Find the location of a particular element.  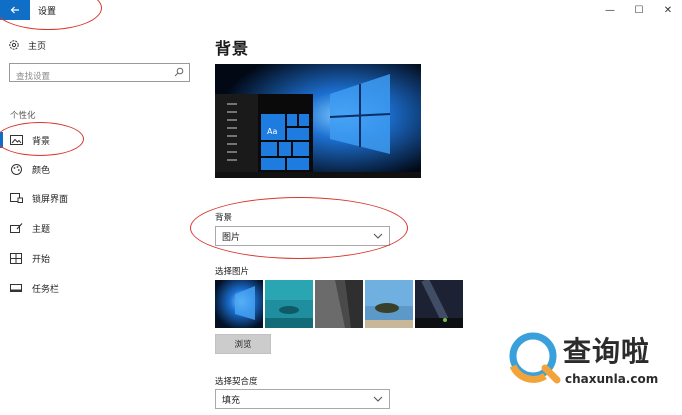

title-bar: 设置 — ☐ ✕ is located at coordinates (341, 10).